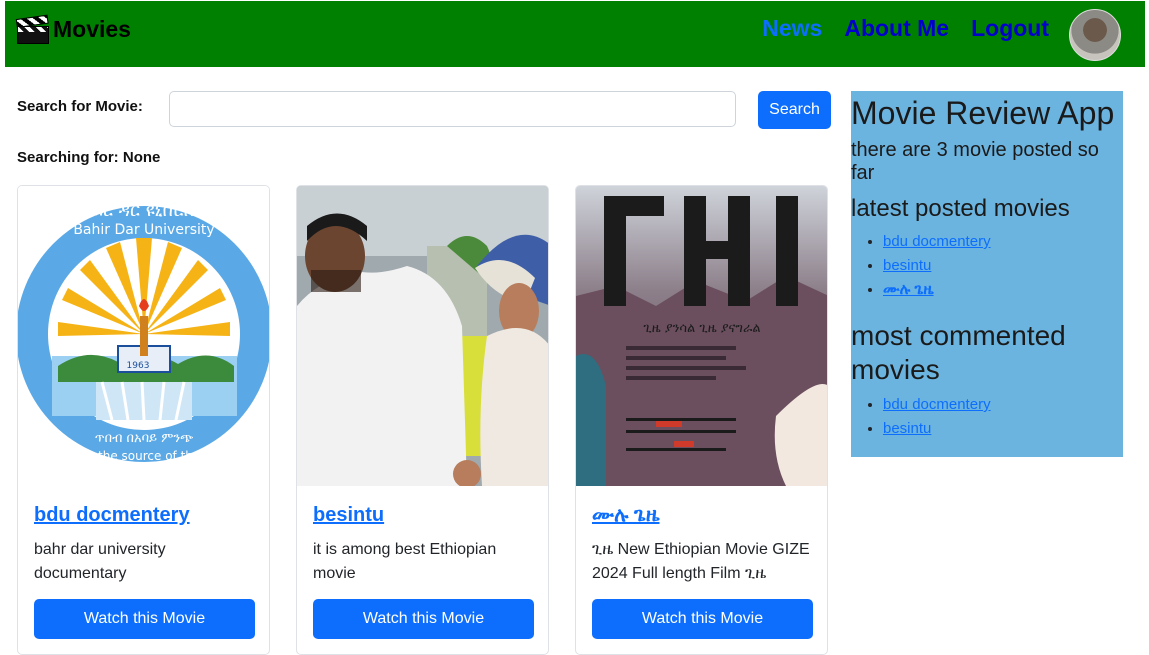  What do you see at coordinates (975, 161) in the screenshot?
I see `movie-count-text: there are 3 movie posted so far` at bounding box center [975, 161].